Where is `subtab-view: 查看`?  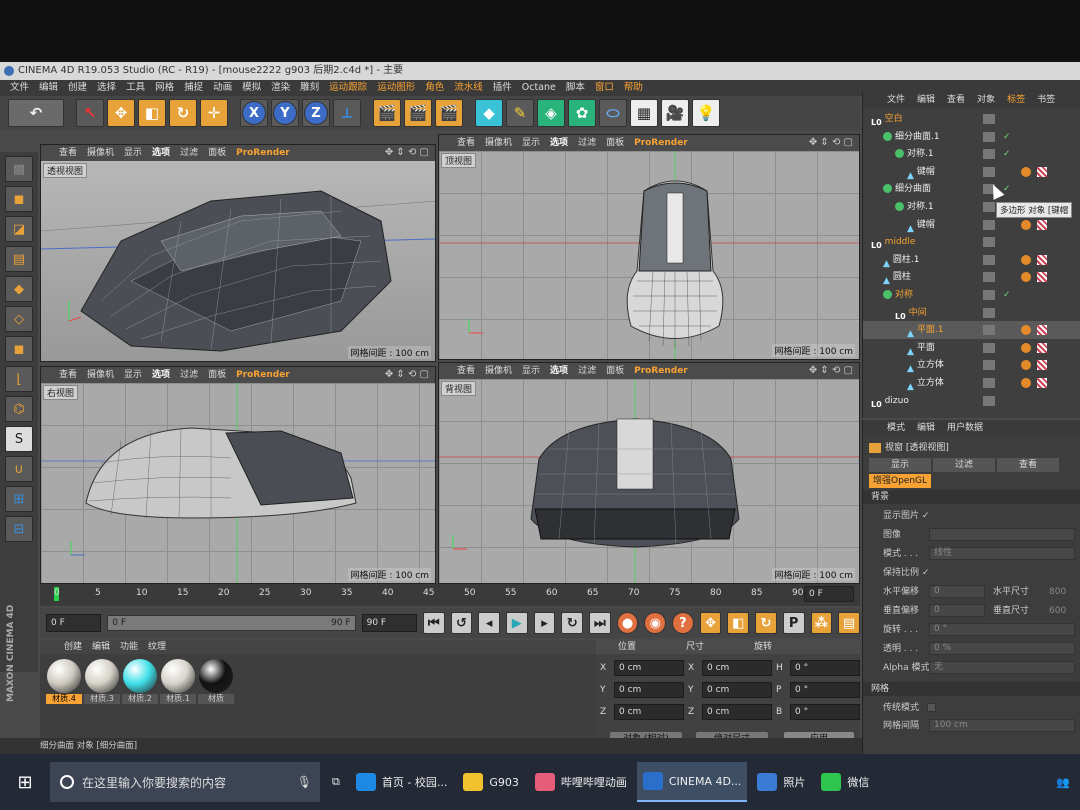
subtab-view: 查看 is located at coordinates (1028, 465).